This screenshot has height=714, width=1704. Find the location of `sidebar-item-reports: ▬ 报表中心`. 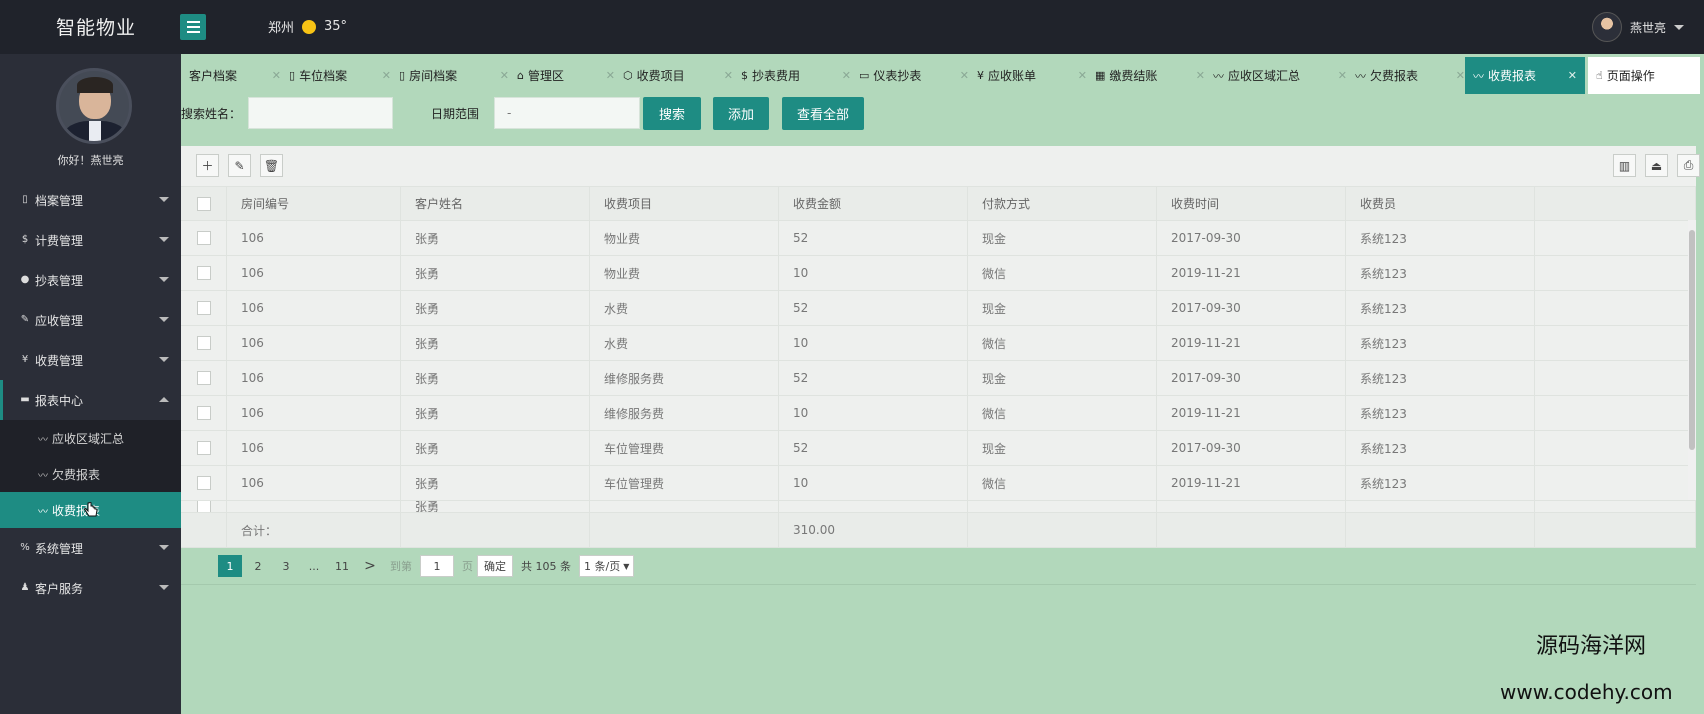

sidebar-item-reports: ▬ 报表中心 is located at coordinates (90, 400).